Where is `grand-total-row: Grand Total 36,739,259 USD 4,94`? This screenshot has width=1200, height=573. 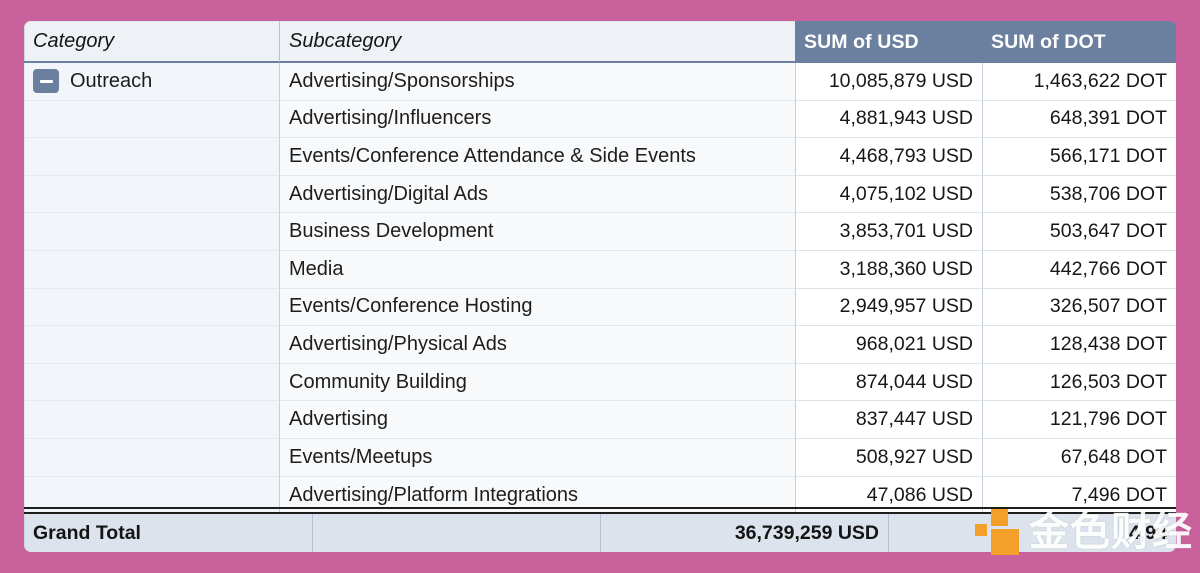
grand-total-row: Grand Total 36,739,259 USD 4,94 is located at coordinates (600, 533).